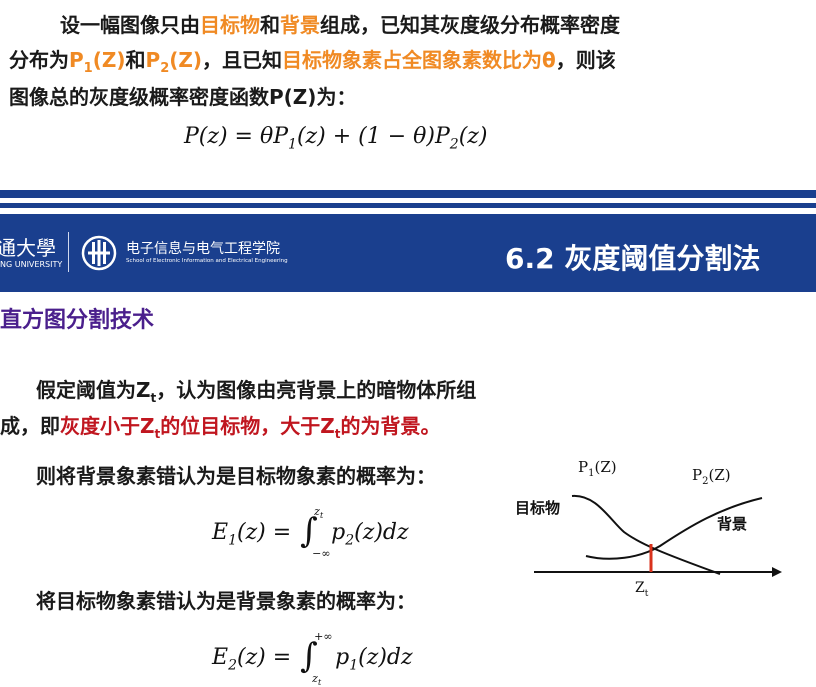 The image size is (816, 687). I want to click on curve-p1, so click(646, 534).